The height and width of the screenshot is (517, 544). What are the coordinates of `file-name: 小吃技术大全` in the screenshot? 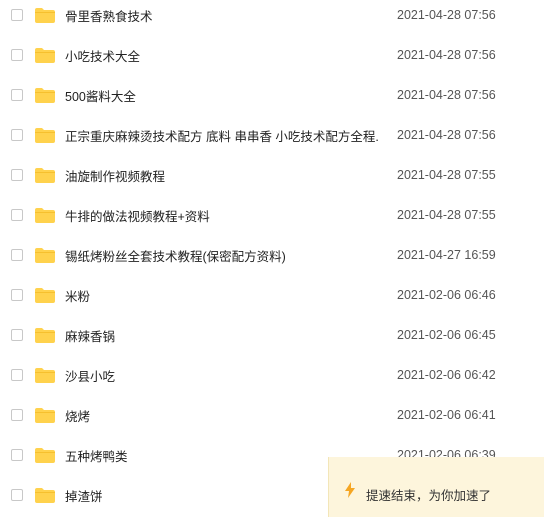 It's located at (102, 55).